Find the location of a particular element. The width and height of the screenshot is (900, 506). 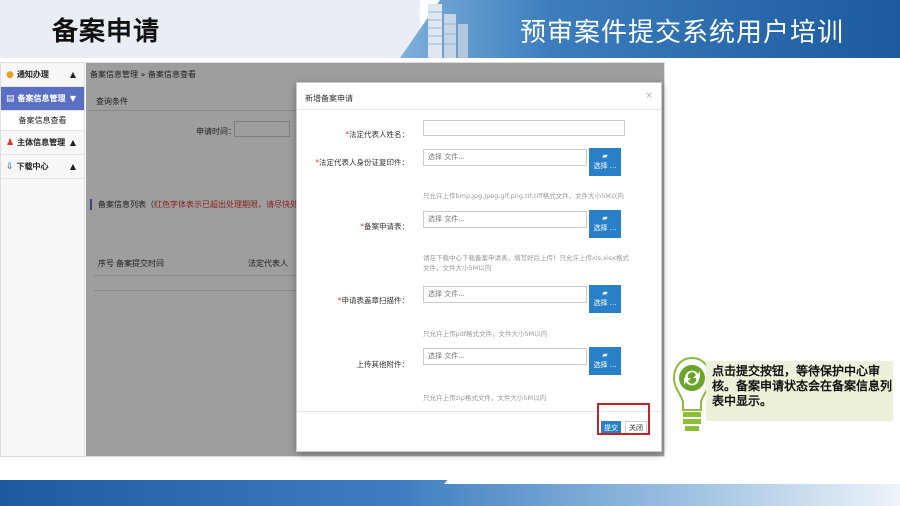

sidebar-item-label: 通知办理 is located at coordinates (32, 74).